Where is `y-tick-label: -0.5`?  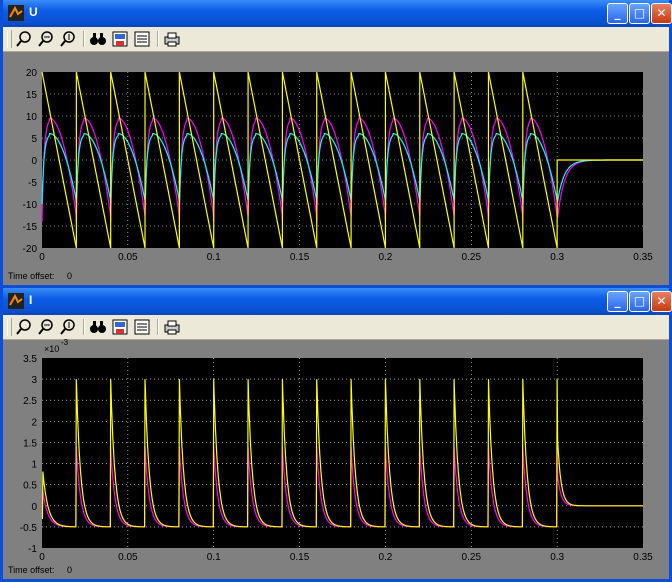
y-tick-label: -0.5 is located at coordinates (29, 528).